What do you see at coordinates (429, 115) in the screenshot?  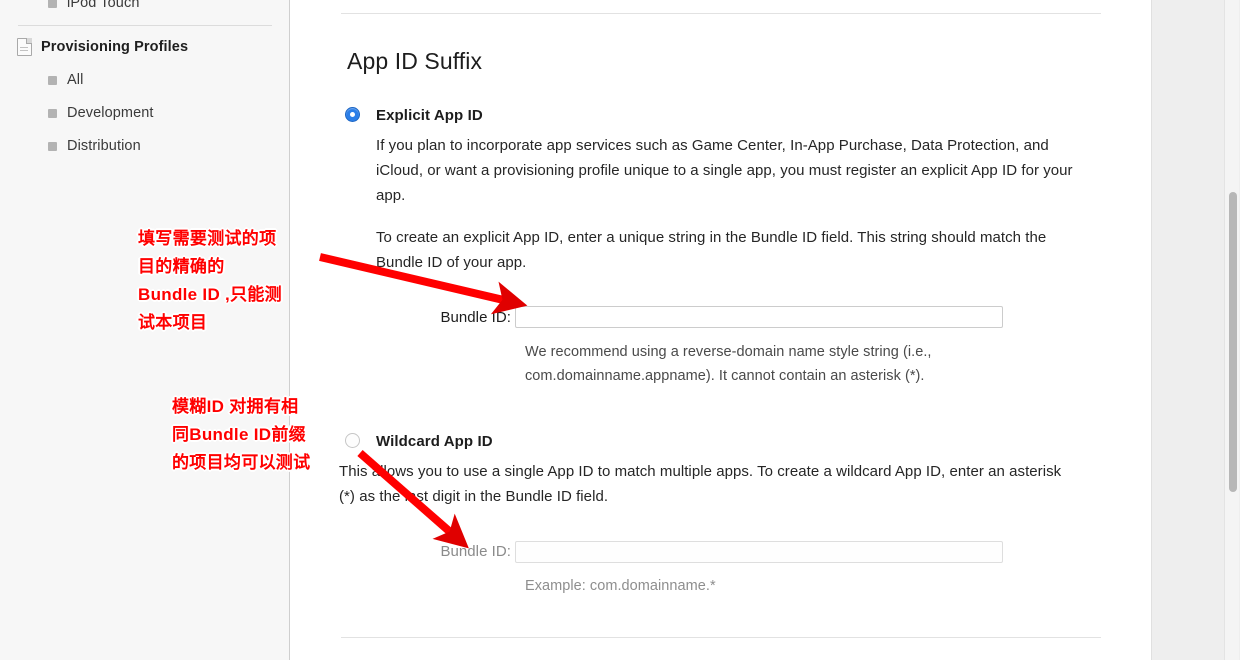 I see `explicit-app-id-title: Explicit App ID` at bounding box center [429, 115].